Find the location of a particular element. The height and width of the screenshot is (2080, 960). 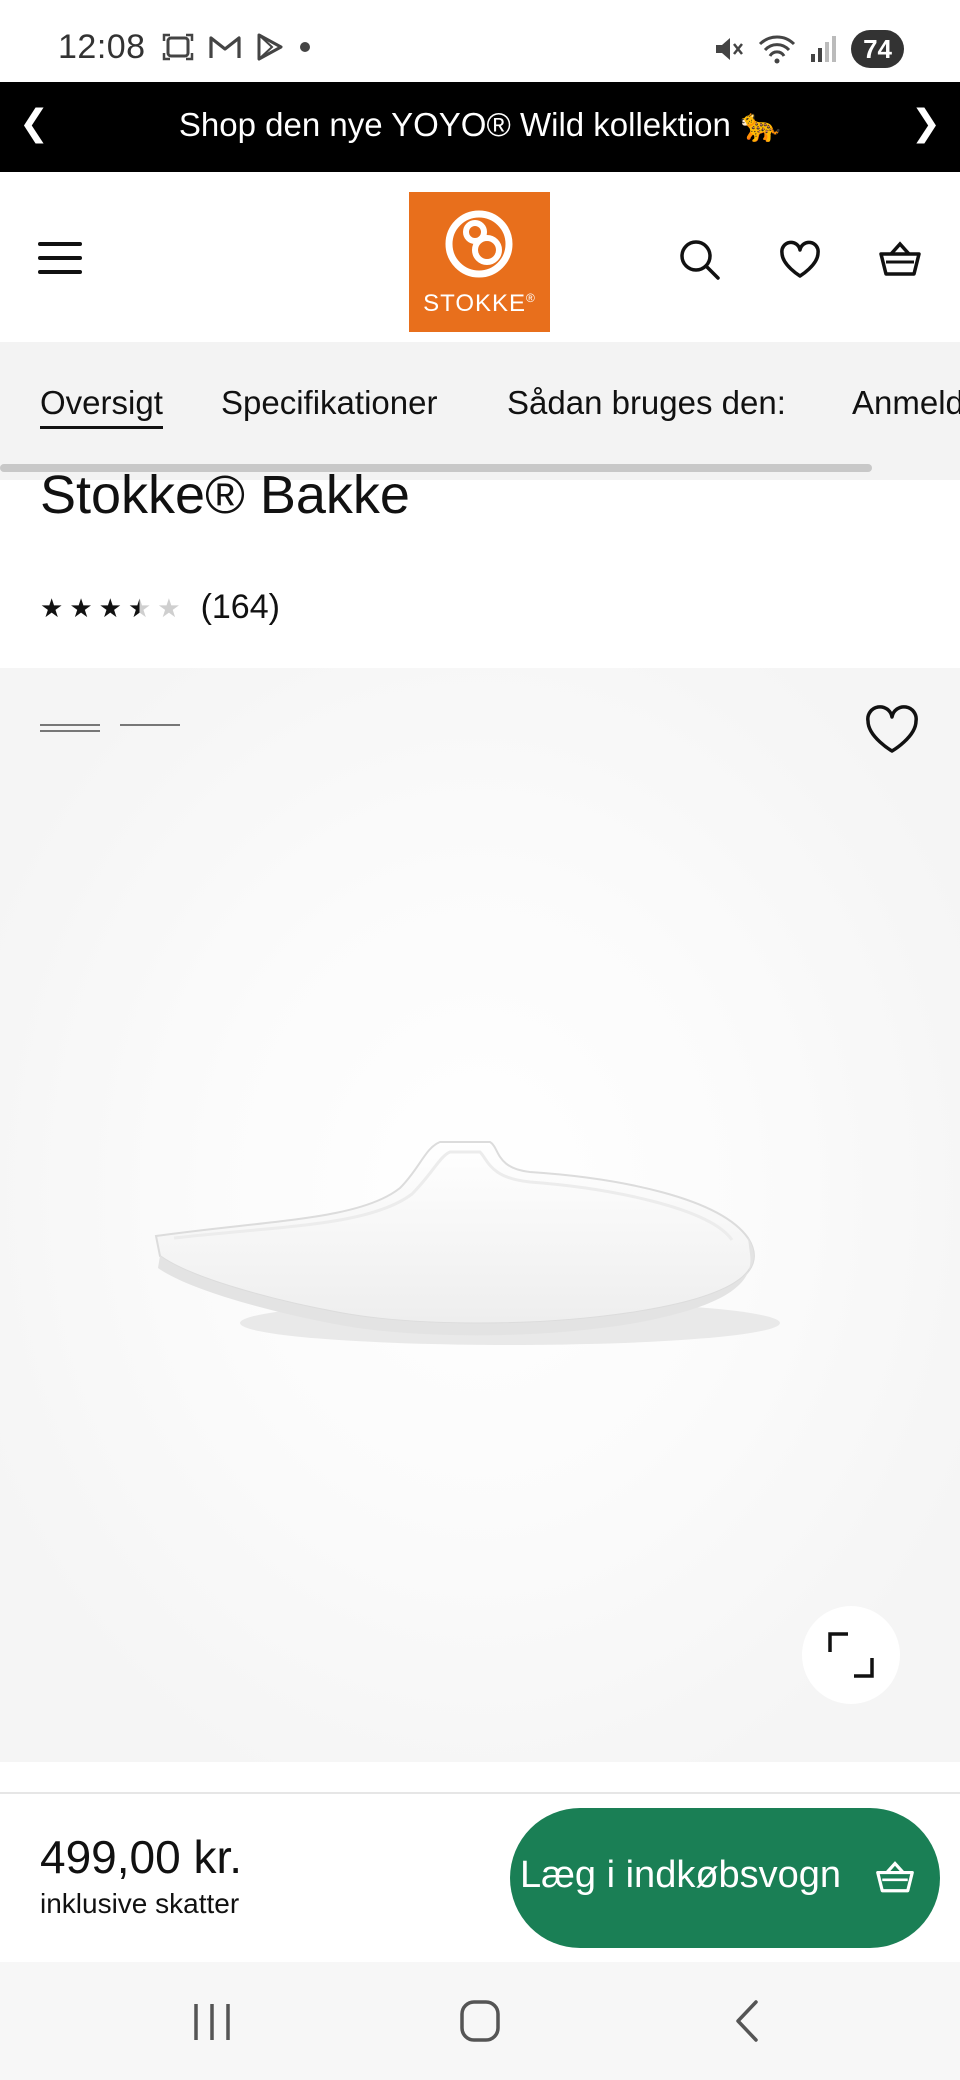

stokke-logo: STOKKE® is located at coordinates (479, 262).